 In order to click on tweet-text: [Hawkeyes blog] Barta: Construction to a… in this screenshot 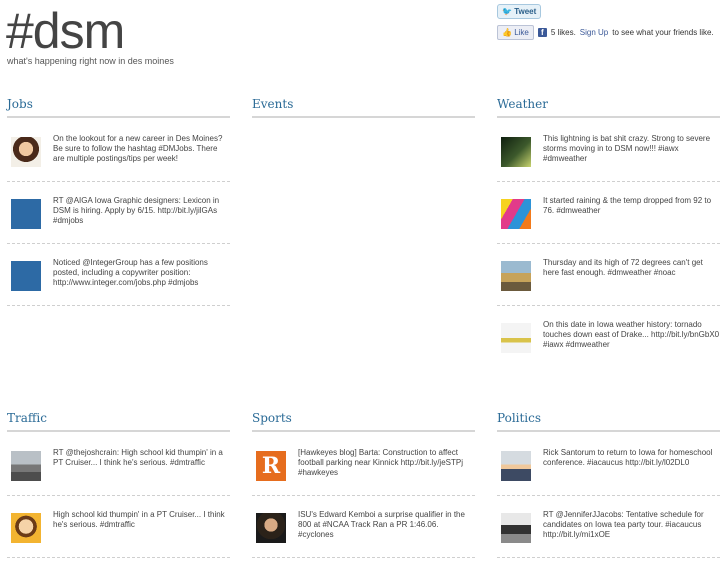, I will do `click(380, 462)`.